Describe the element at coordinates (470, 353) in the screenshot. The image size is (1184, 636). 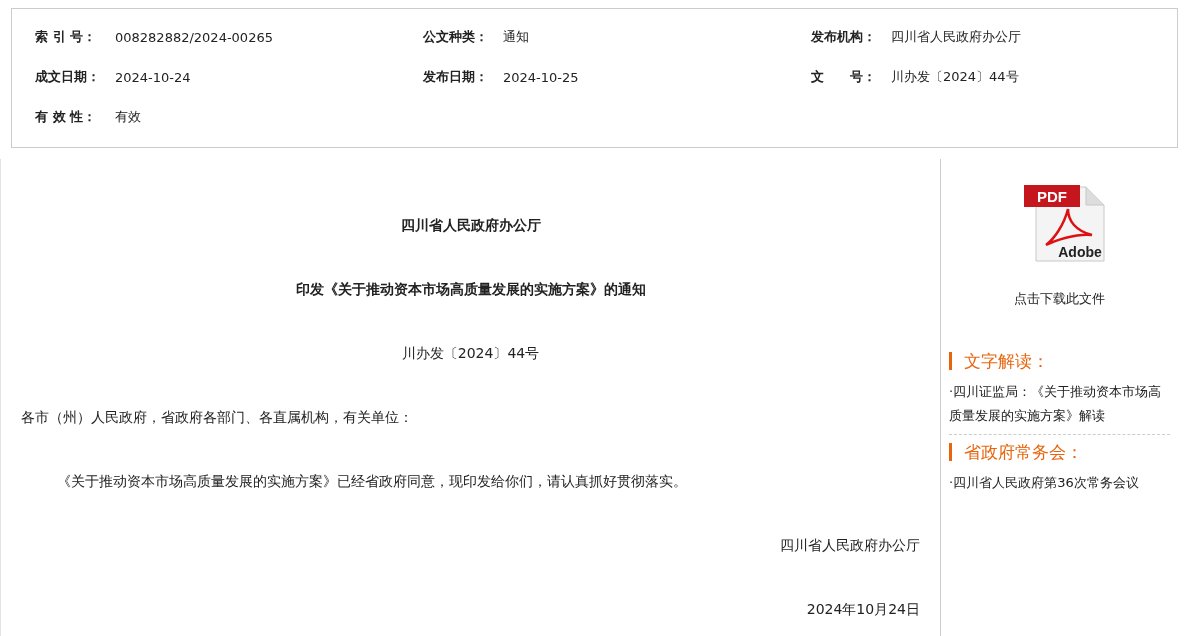
I see `document-number: 川办发〔2024〕44号` at that location.